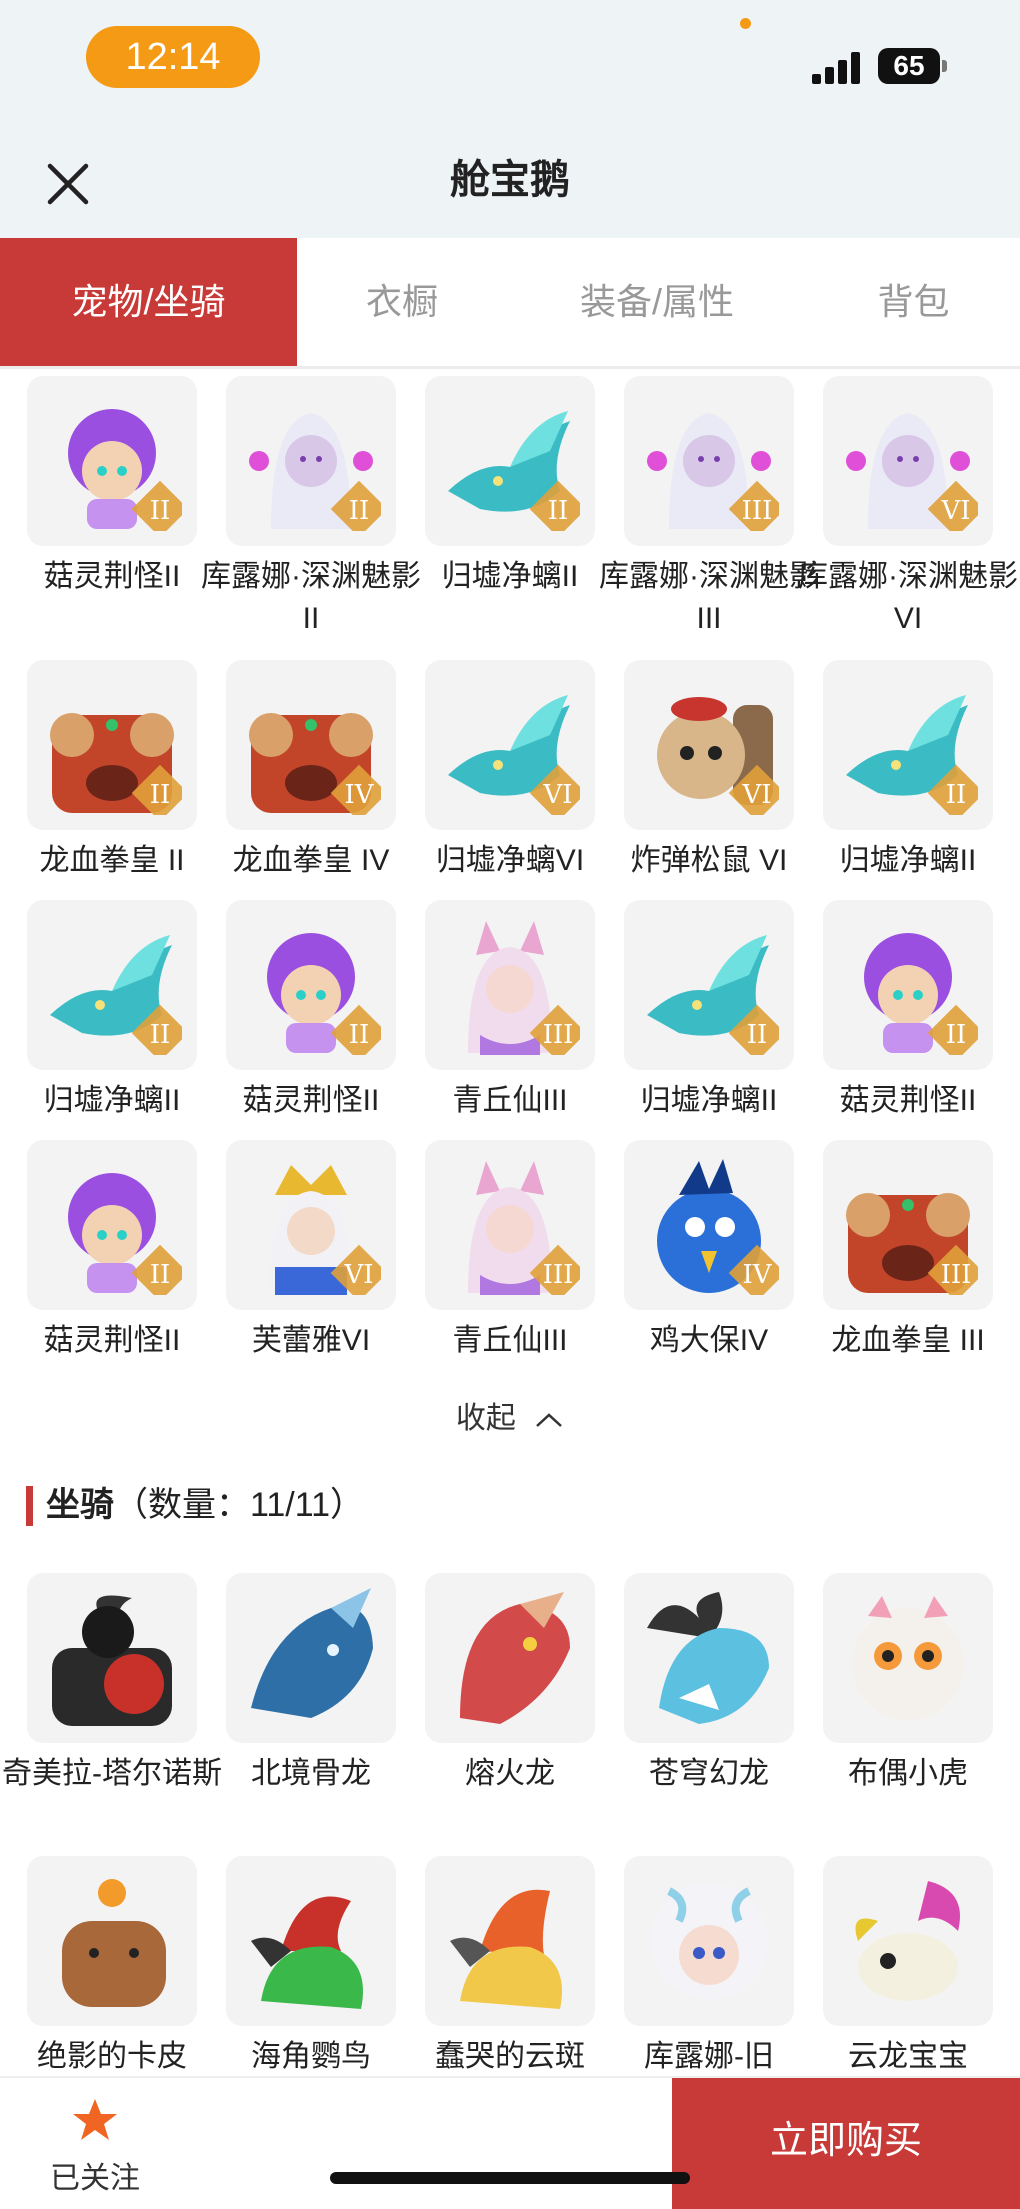 This screenshot has height=2209, width=1020. I want to click on yellow-bird-icon, so click(510, 1941).